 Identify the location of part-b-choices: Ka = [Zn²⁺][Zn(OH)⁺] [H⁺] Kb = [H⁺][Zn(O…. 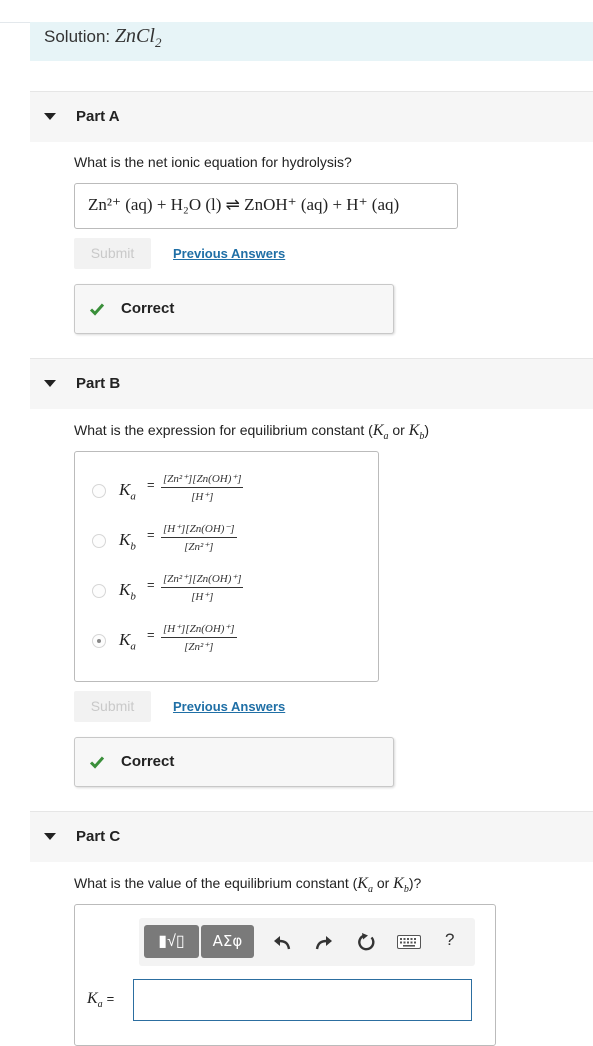
(226, 566).